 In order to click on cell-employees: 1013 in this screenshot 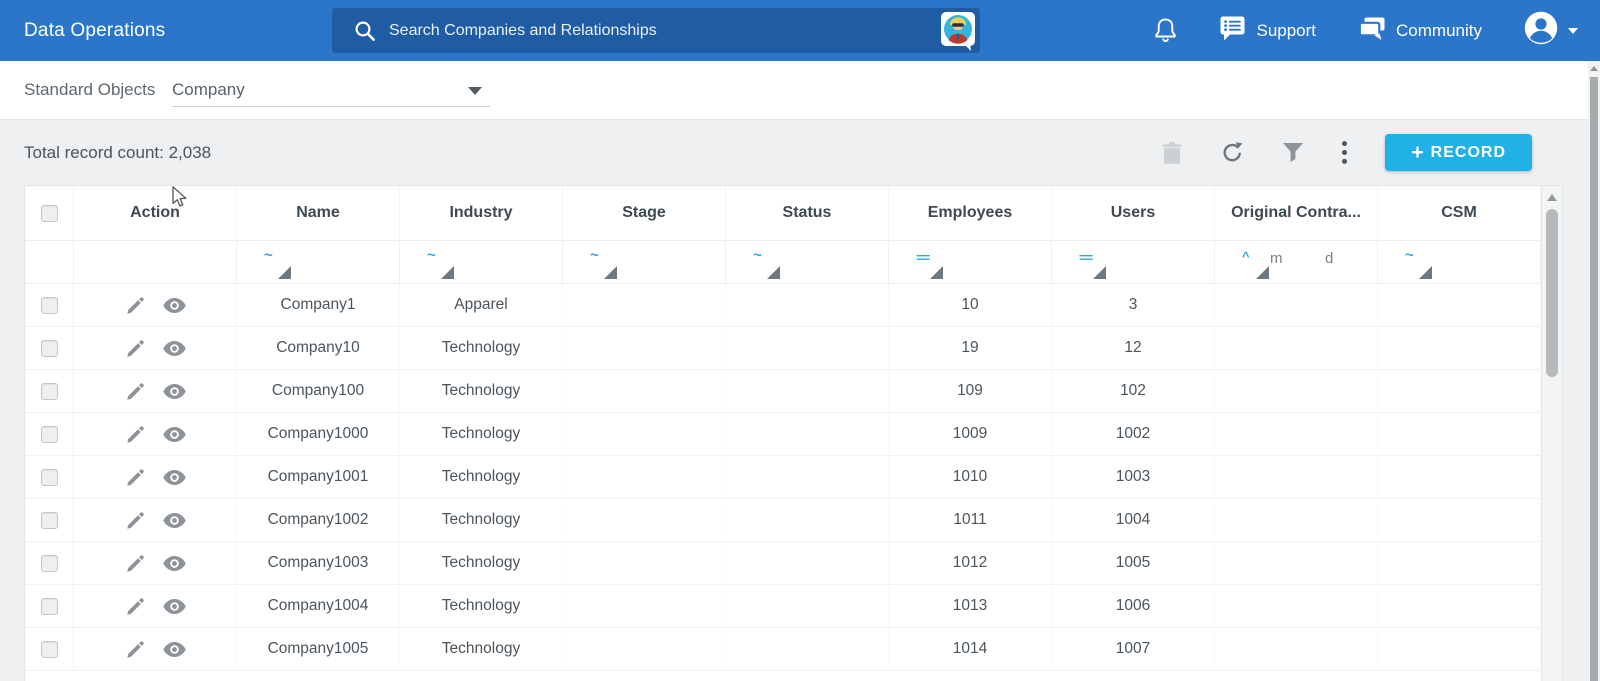, I will do `click(970, 606)`.